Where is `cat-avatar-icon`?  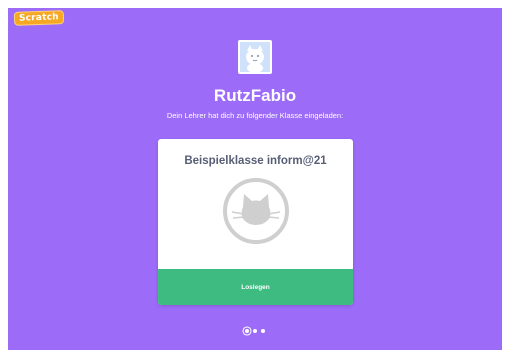 cat-avatar-icon is located at coordinates (255, 57).